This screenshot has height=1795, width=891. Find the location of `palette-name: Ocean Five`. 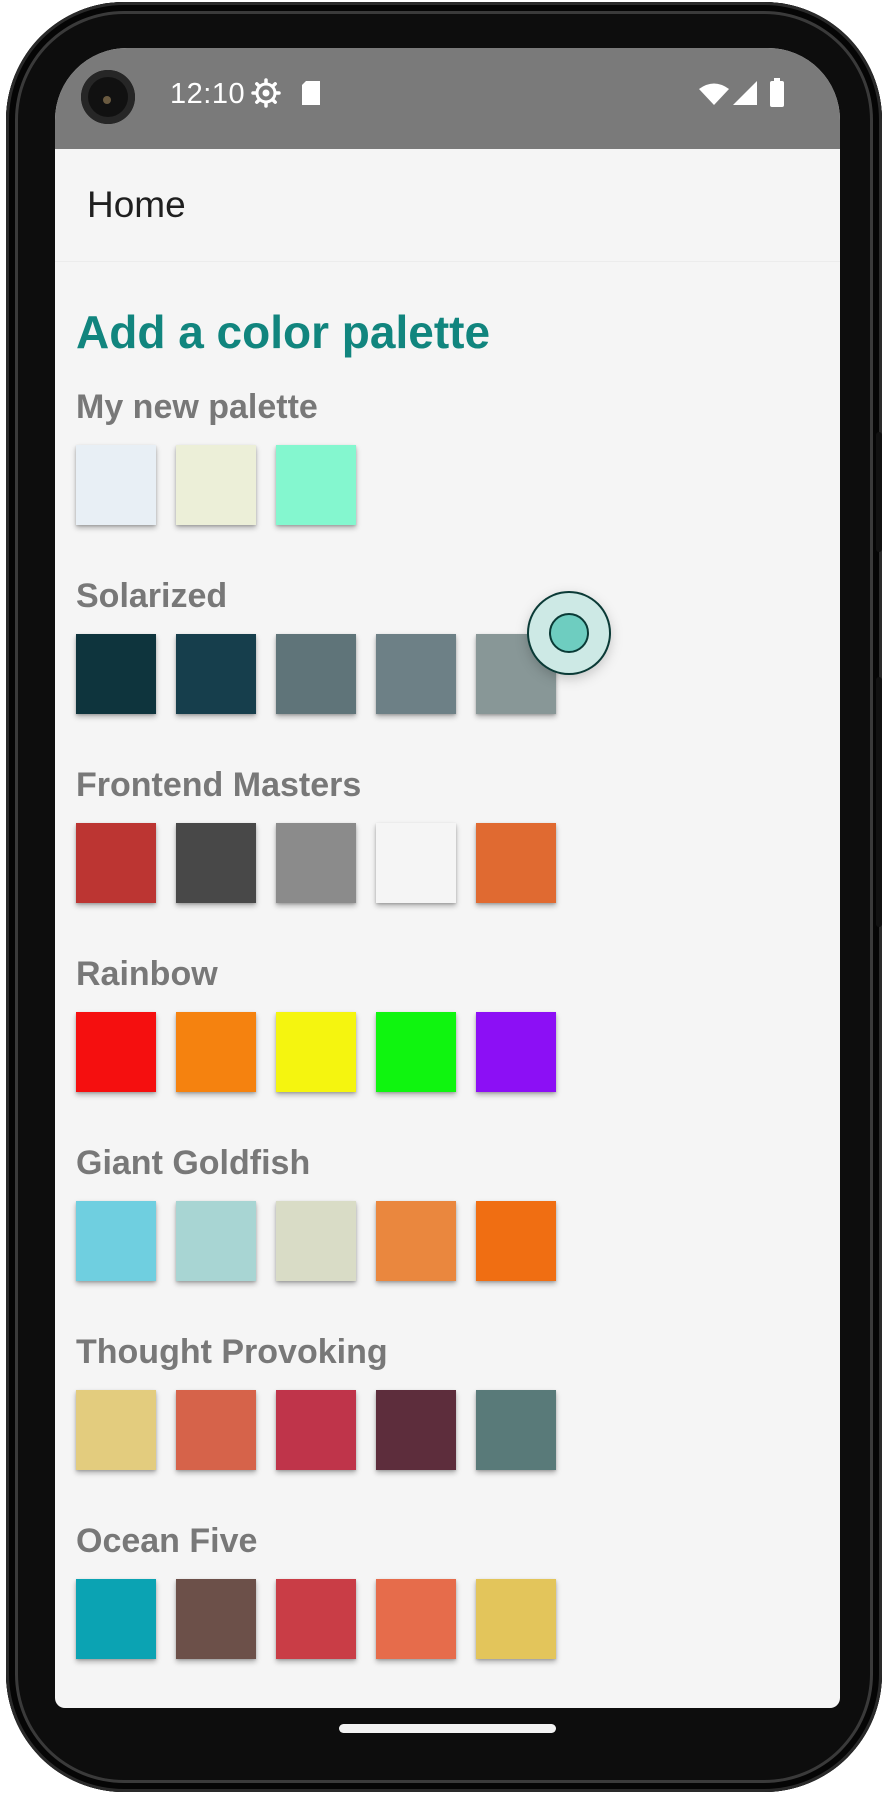

palette-name: Ocean Five is located at coordinates (167, 1541).